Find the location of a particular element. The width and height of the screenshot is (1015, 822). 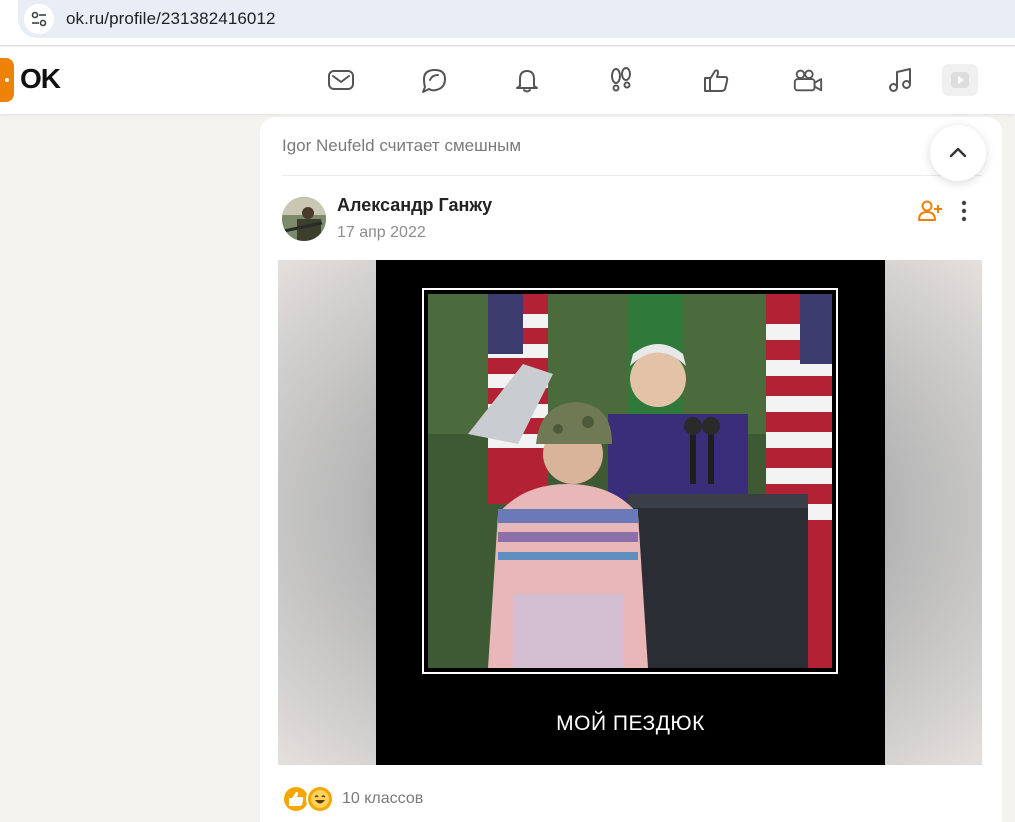

more-options-button is located at coordinates (964, 211).